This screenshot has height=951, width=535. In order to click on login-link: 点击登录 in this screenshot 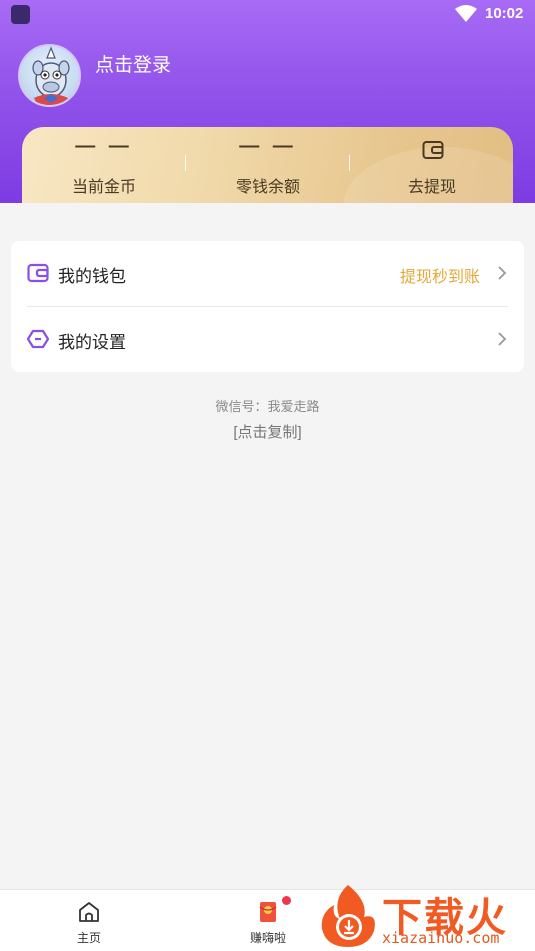, I will do `click(133, 63)`.